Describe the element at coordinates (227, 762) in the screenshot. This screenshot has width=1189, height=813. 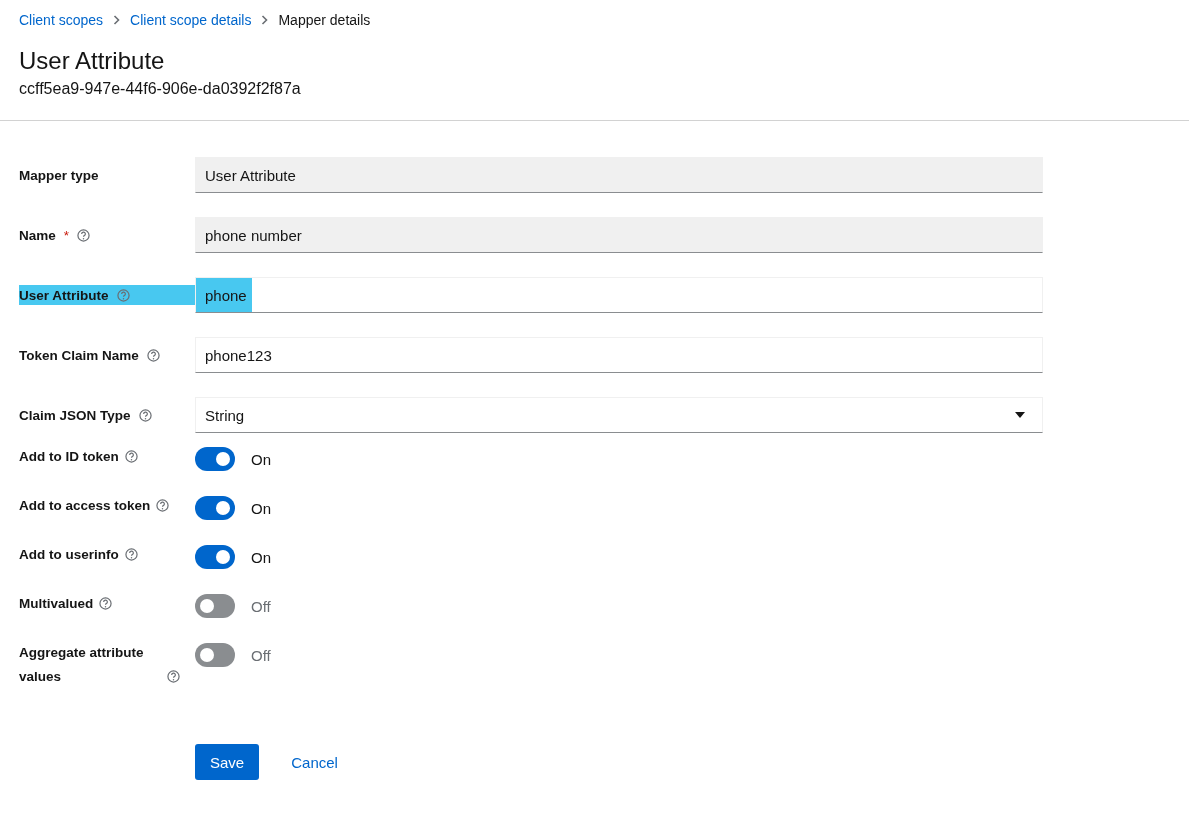
I see `save-button: Save` at that location.